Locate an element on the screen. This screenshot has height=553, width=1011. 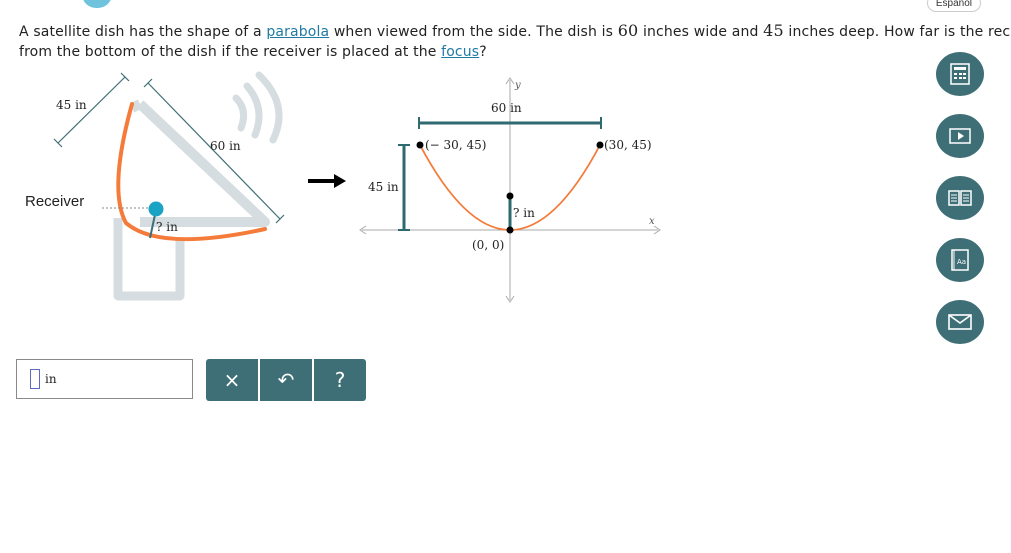
x-axis-label: x is located at coordinates (652, 221).